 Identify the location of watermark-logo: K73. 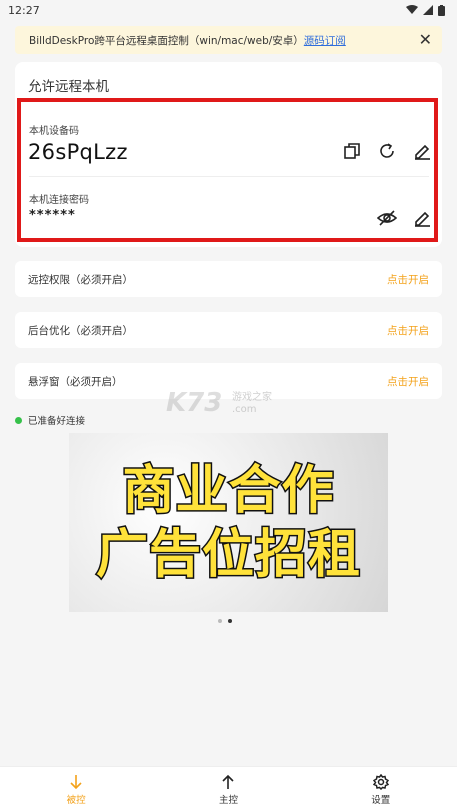
(194, 403).